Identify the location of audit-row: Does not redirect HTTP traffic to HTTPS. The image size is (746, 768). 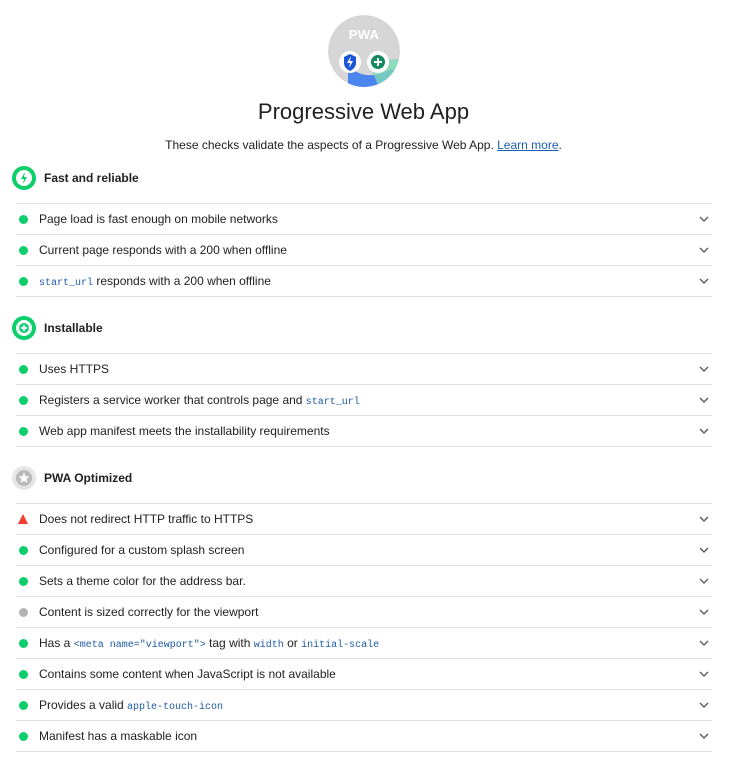
(364, 518).